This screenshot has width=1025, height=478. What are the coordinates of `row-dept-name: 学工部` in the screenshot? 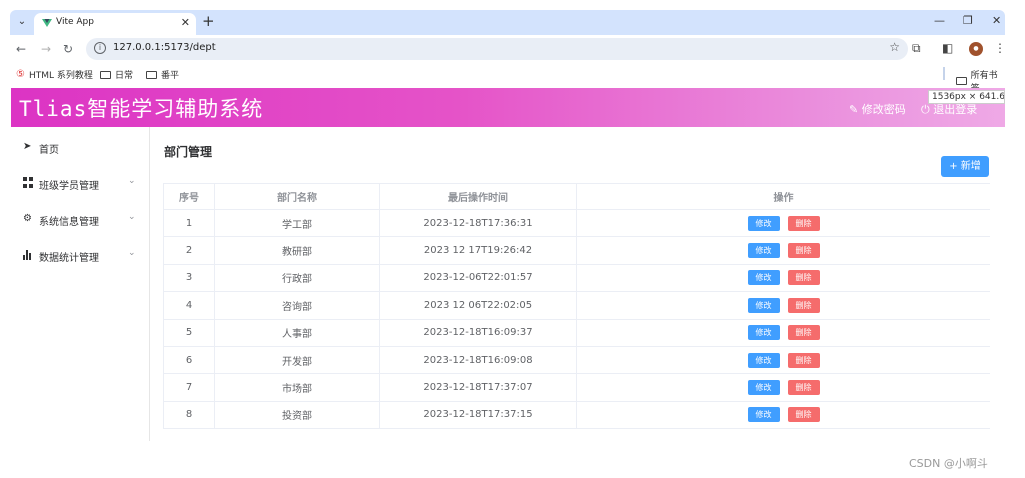 It's located at (297, 223).